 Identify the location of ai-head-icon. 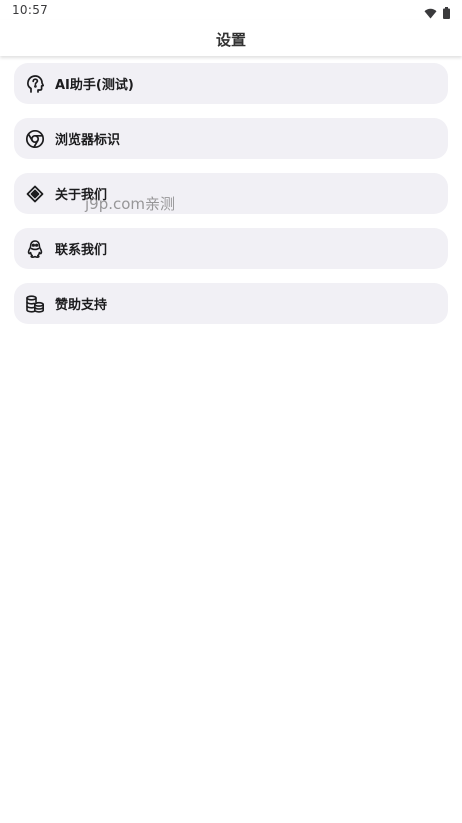
(35, 84).